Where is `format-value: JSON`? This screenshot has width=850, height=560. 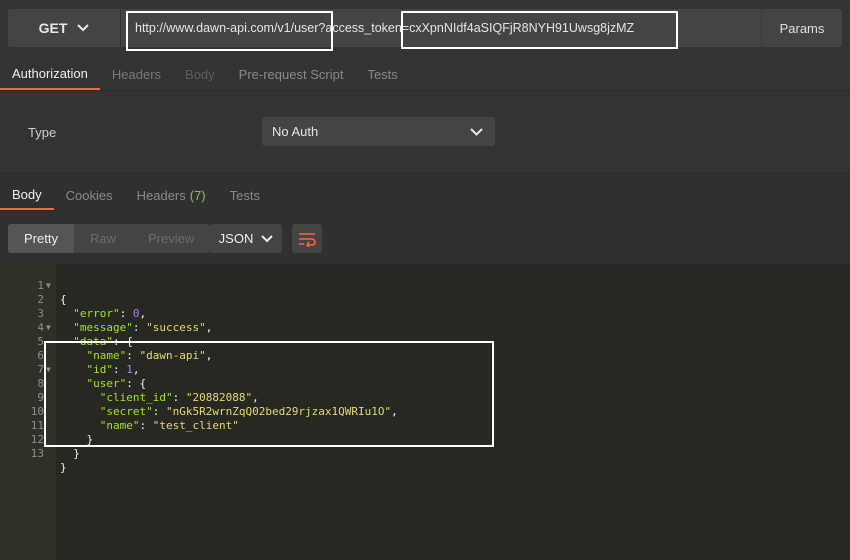
format-value: JSON is located at coordinates (236, 238).